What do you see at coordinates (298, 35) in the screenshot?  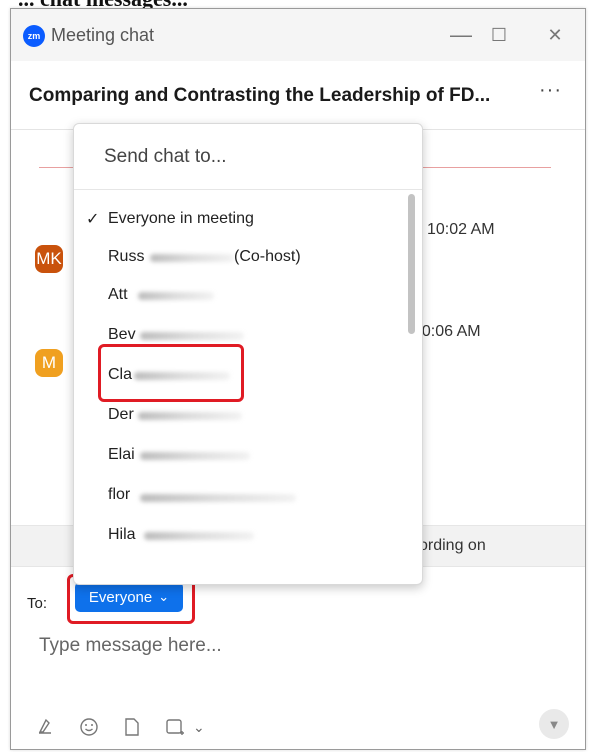 I see `title-bar: zm Meeting chat — ☐ ✕` at bounding box center [298, 35].